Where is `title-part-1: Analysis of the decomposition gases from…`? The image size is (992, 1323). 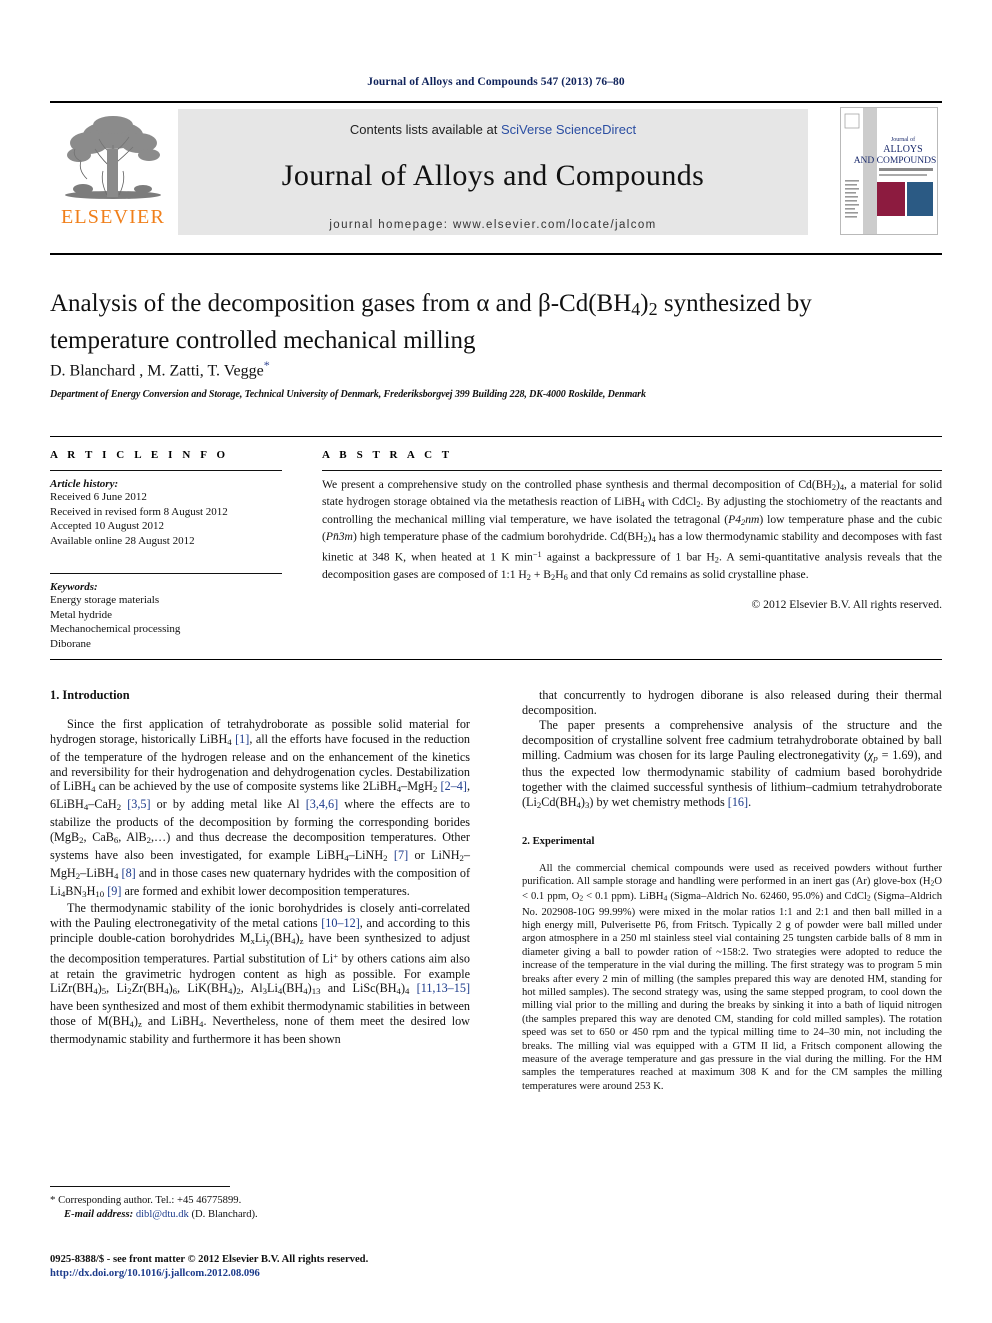 title-part-1: Analysis of the decomposition gases from… is located at coordinates (341, 303).